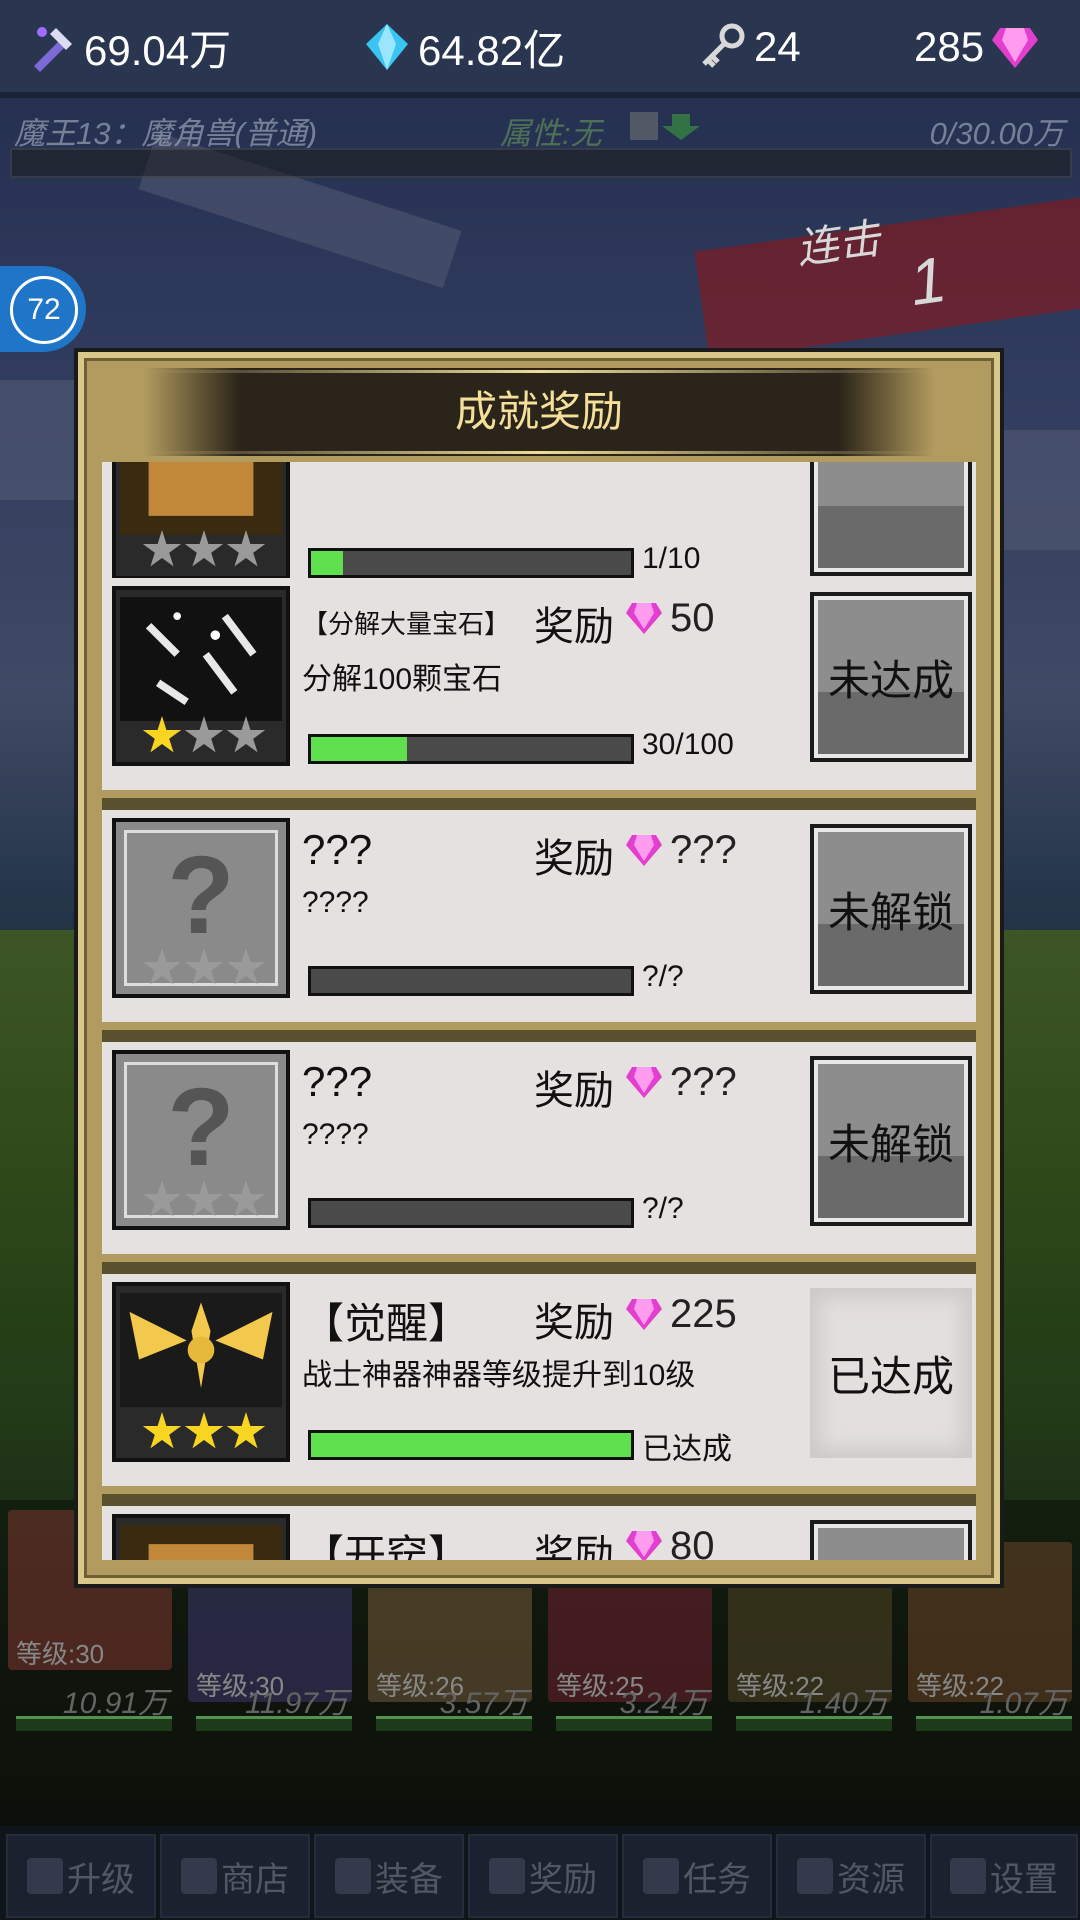  Describe the element at coordinates (507, 1876) in the screenshot. I see `trophy-icon` at that location.